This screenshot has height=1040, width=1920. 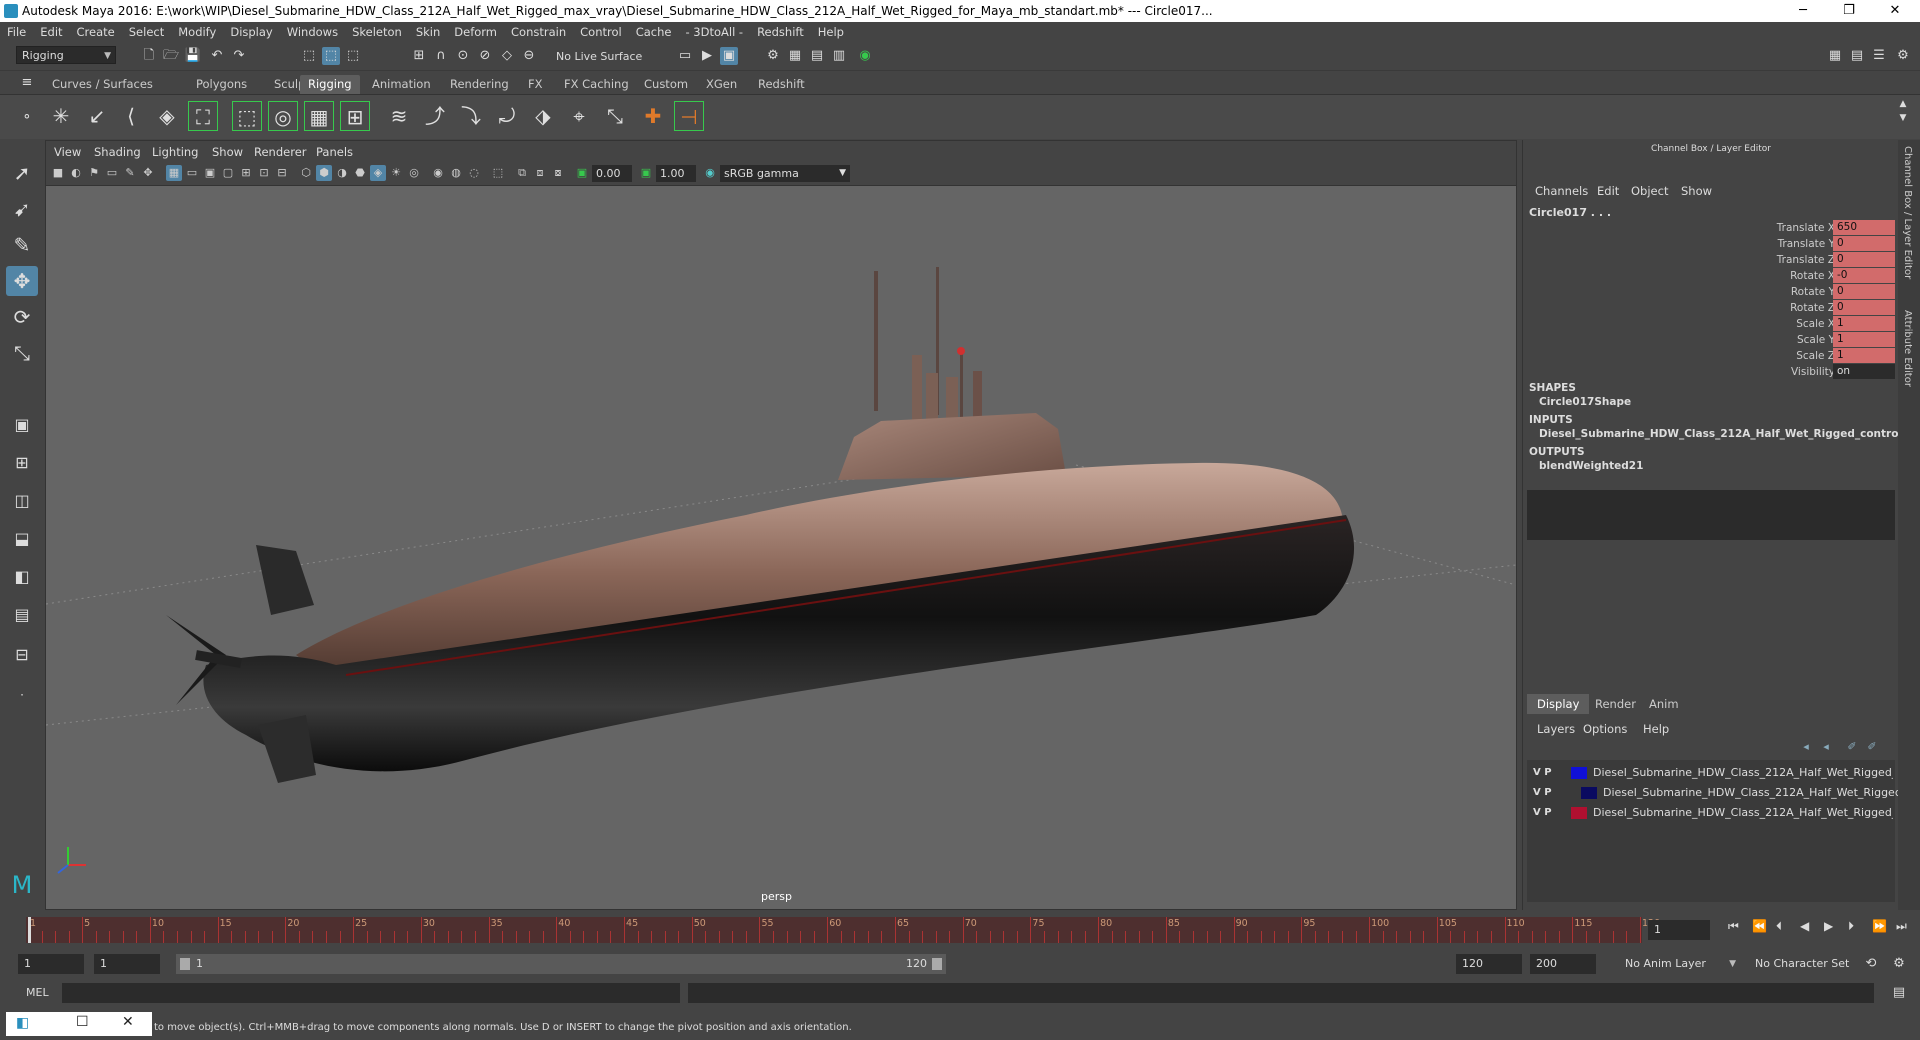 What do you see at coordinates (1680, 964) in the screenshot?
I see `anim-layer-dropdown: No Anim Layer ▼` at bounding box center [1680, 964].